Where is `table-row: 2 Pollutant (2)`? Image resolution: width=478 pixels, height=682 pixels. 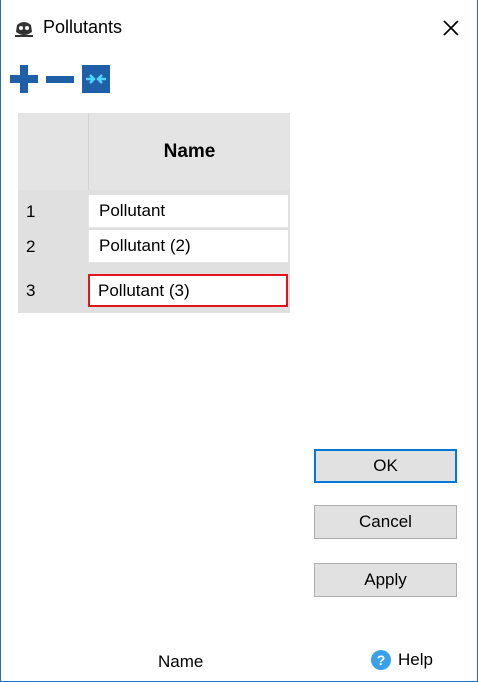 table-row: 2 Pollutant (2) is located at coordinates (154, 246).